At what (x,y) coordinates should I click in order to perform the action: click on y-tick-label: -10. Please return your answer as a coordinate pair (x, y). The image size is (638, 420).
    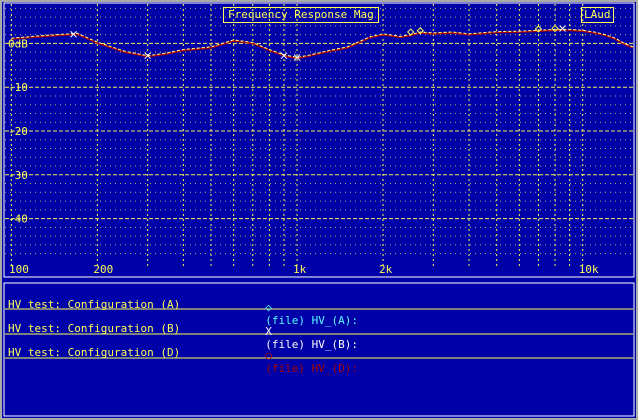
    Looking at the image, I should click on (18, 87).